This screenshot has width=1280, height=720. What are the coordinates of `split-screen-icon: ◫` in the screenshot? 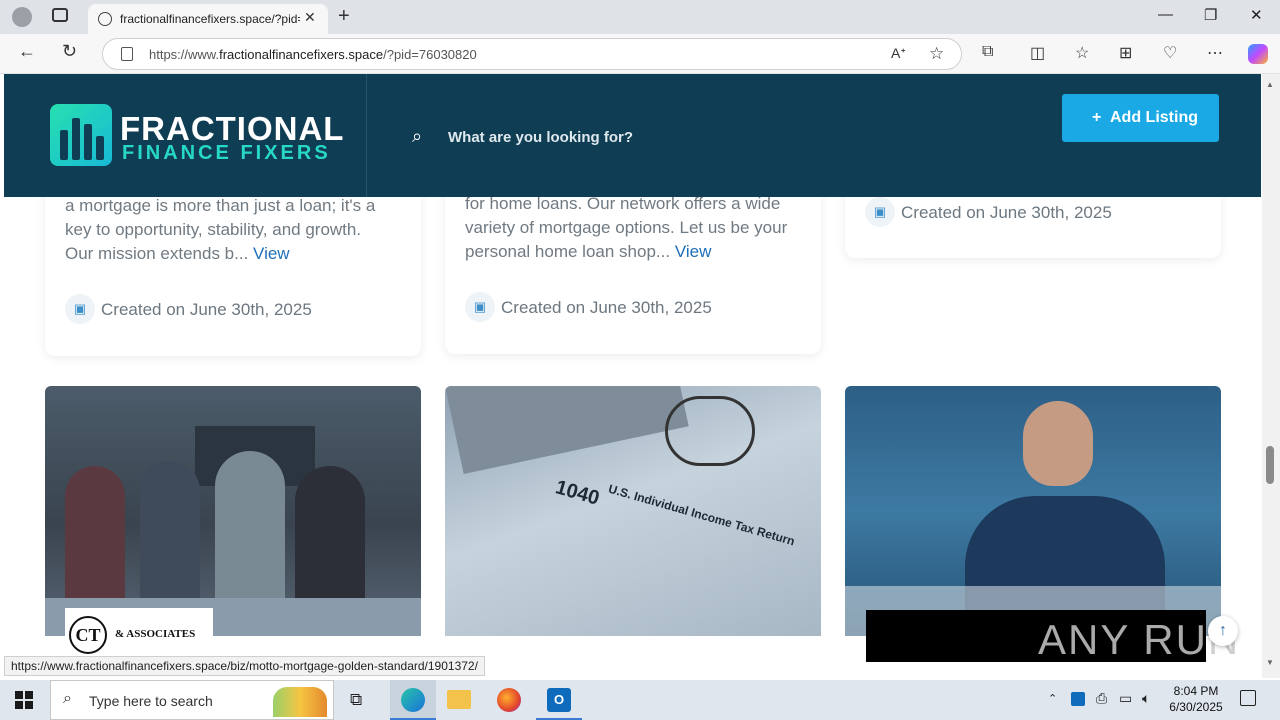 It's located at (1037, 53).